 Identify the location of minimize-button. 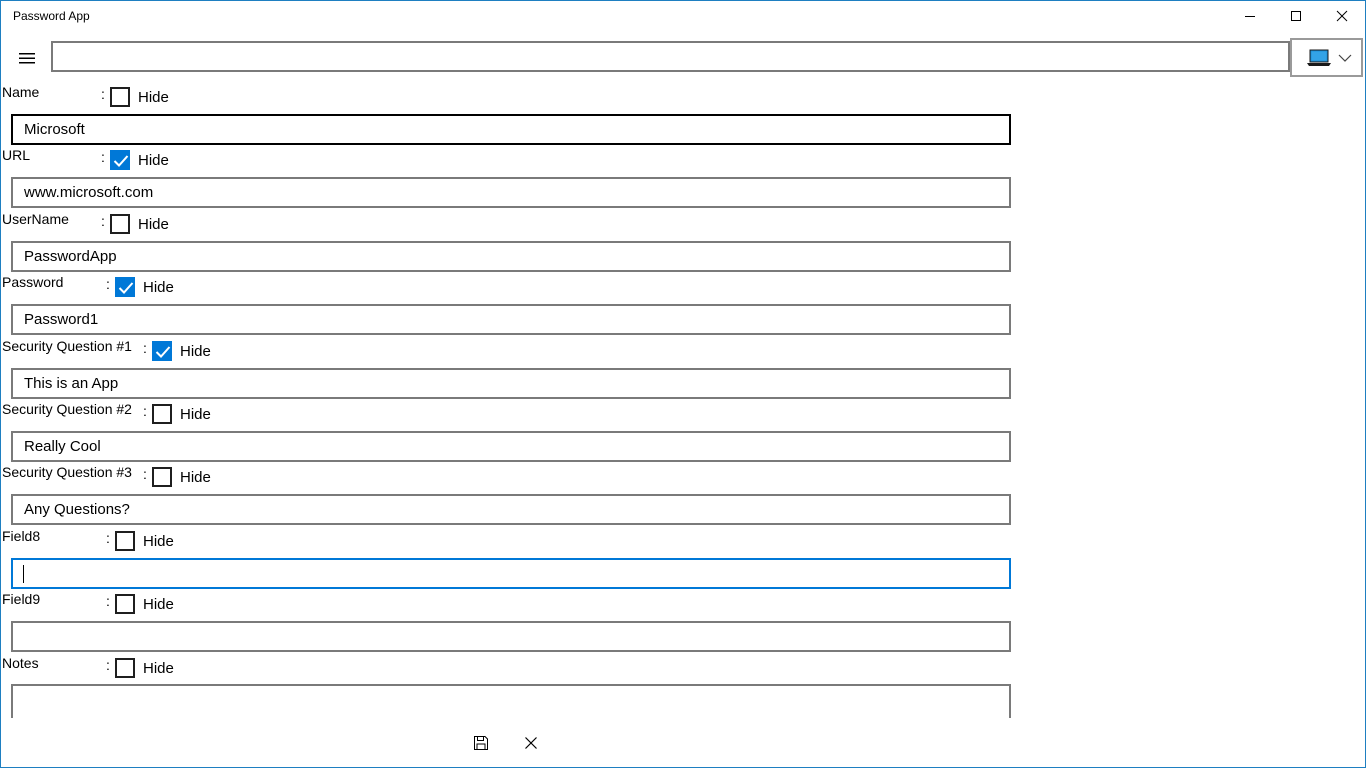
(1250, 16).